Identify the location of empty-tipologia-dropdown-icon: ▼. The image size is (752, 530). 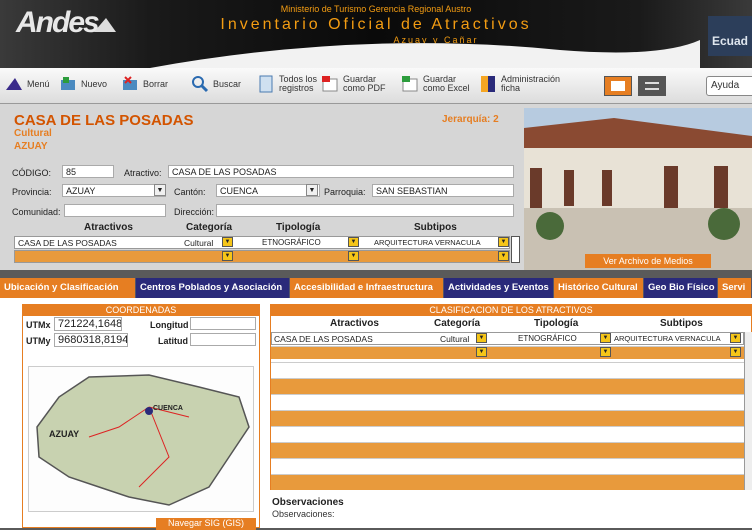
(353, 256).